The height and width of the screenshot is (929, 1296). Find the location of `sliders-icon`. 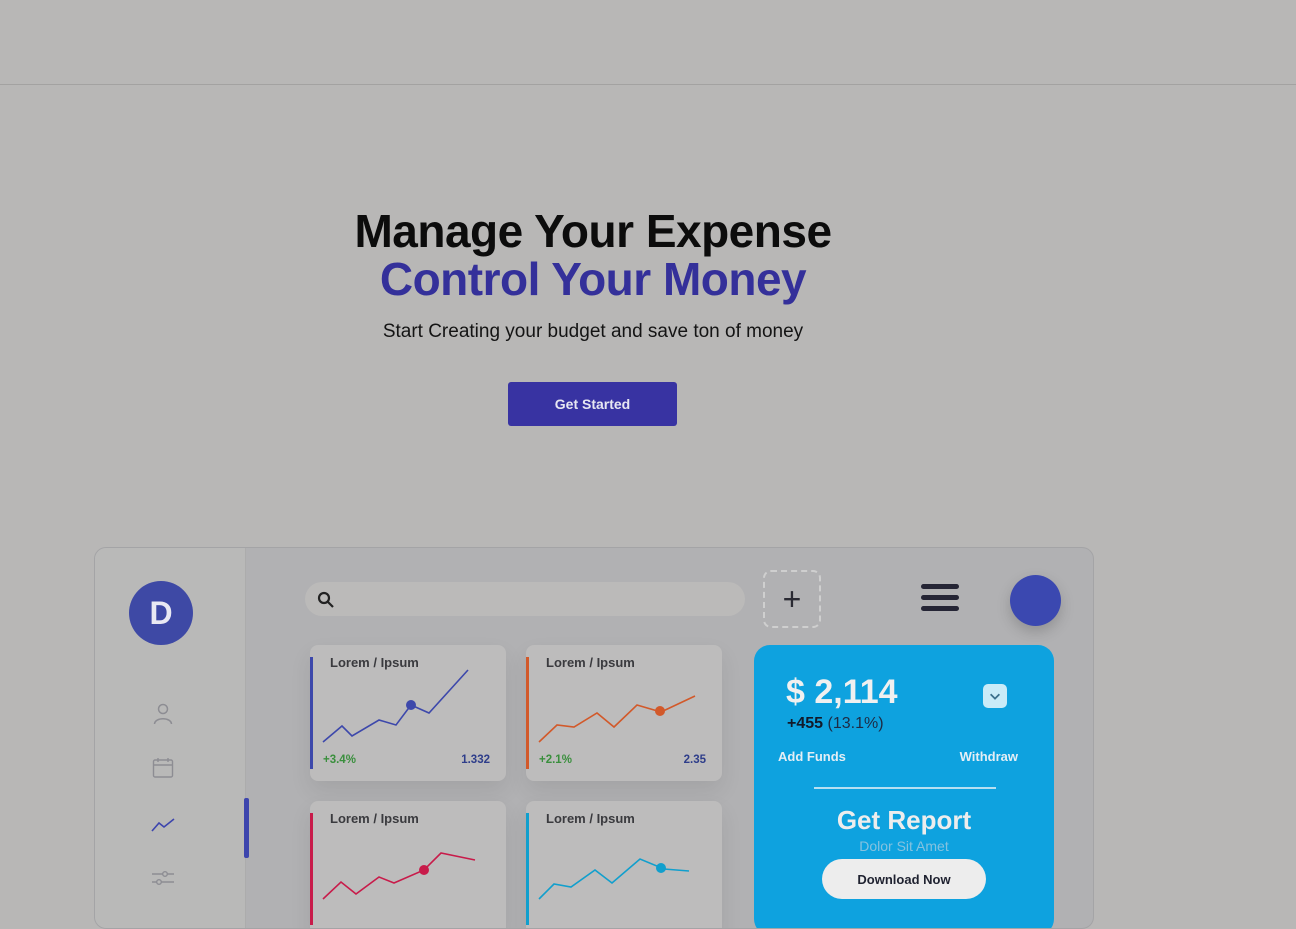

sliders-icon is located at coordinates (163, 878).